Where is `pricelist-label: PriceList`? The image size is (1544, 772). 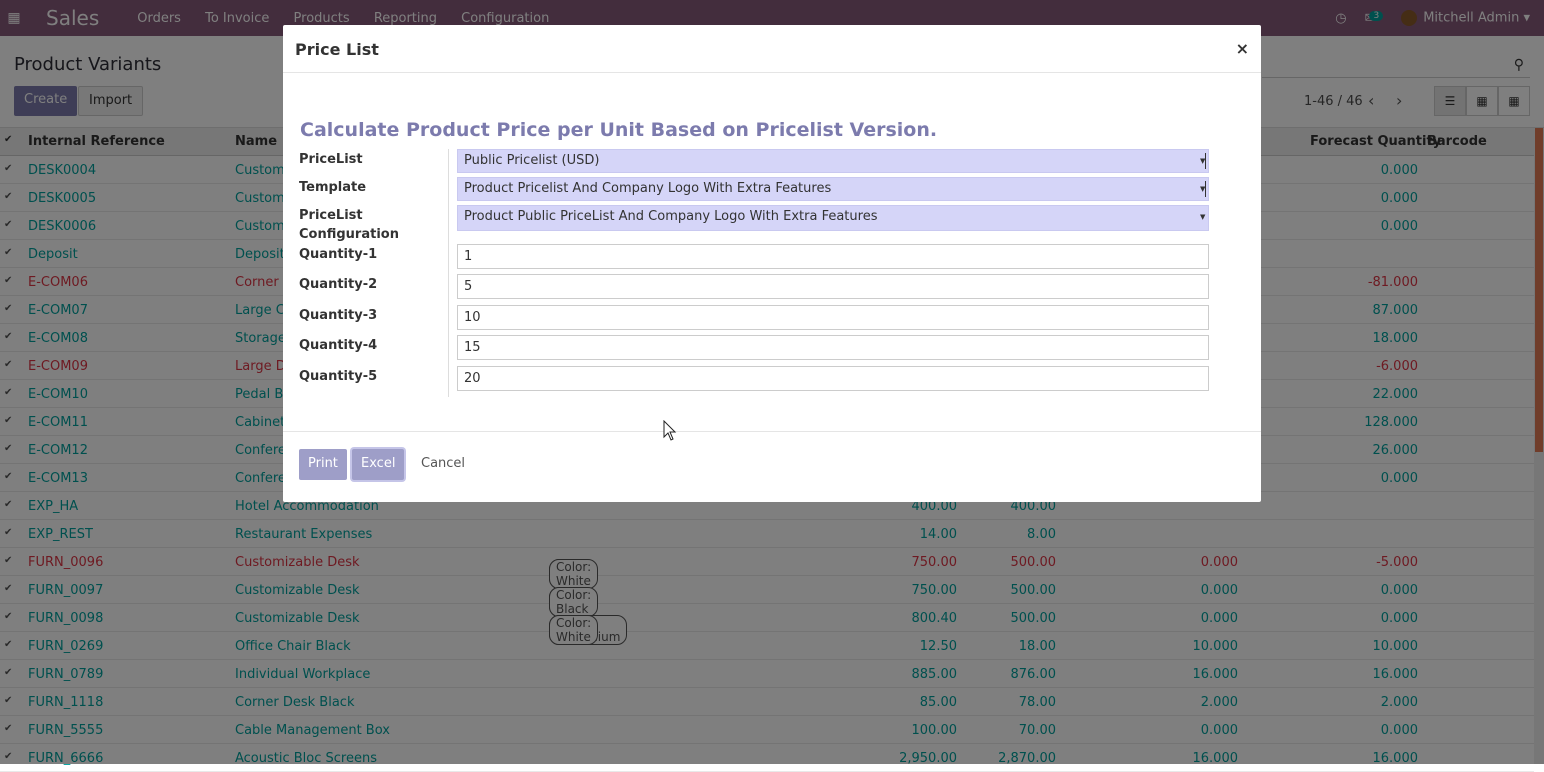
pricelist-label: PriceList is located at coordinates (331, 159).